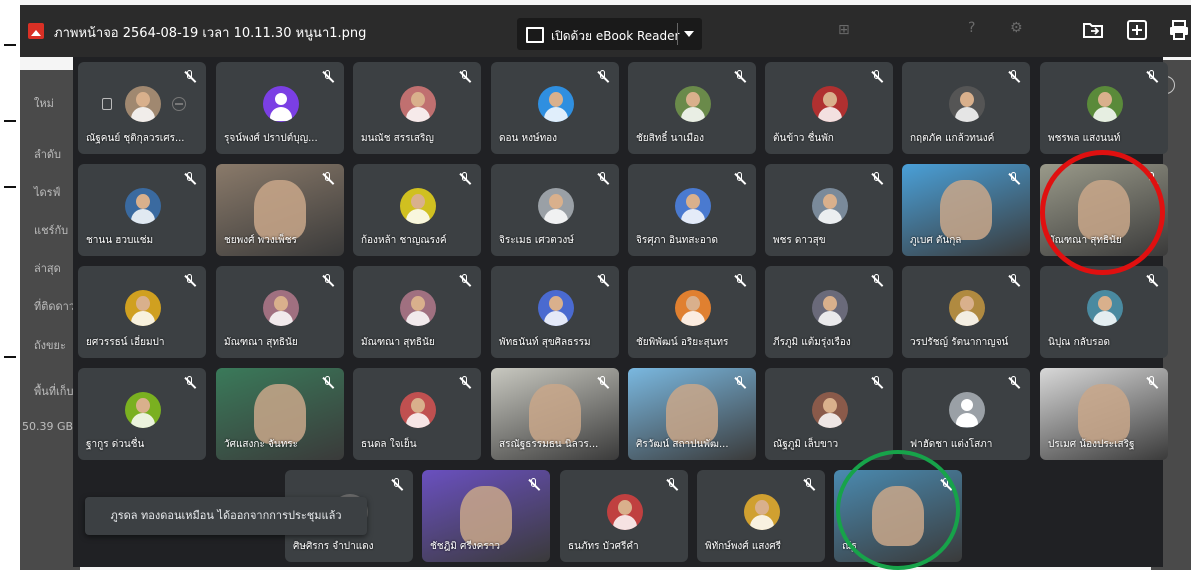  I want to click on participant-name: พชร ดาวสุข, so click(799, 240).